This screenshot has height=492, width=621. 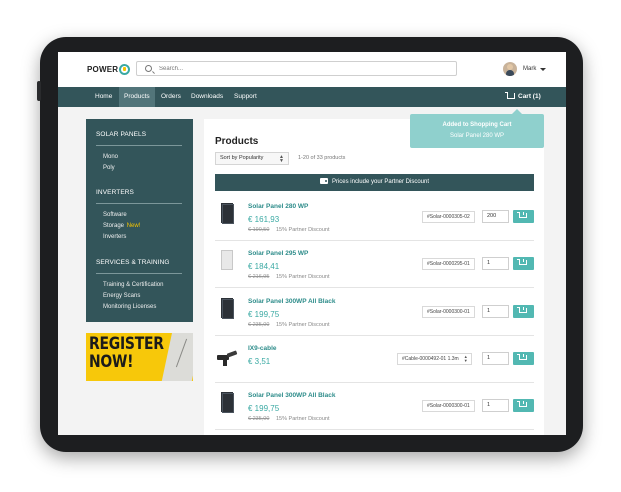 What do you see at coordinates (510, 69) in the screenshot?
I see `avatar` at bounding box center [510, 69].